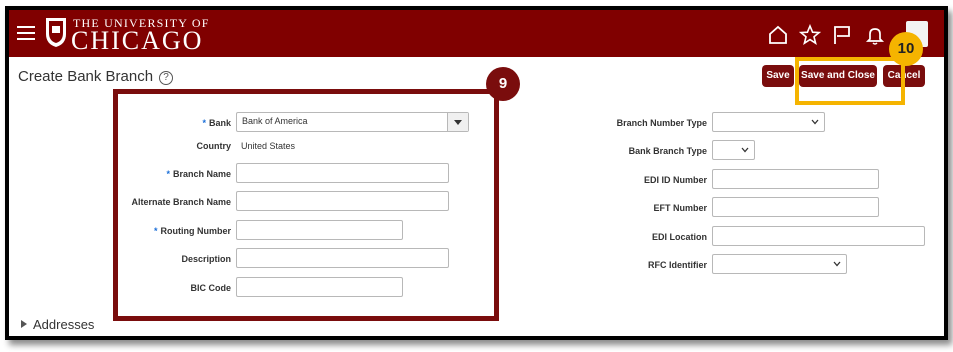  I want to click on header-bar: THE UNIVERSITY OF CHICAGO, so click(476, 33).